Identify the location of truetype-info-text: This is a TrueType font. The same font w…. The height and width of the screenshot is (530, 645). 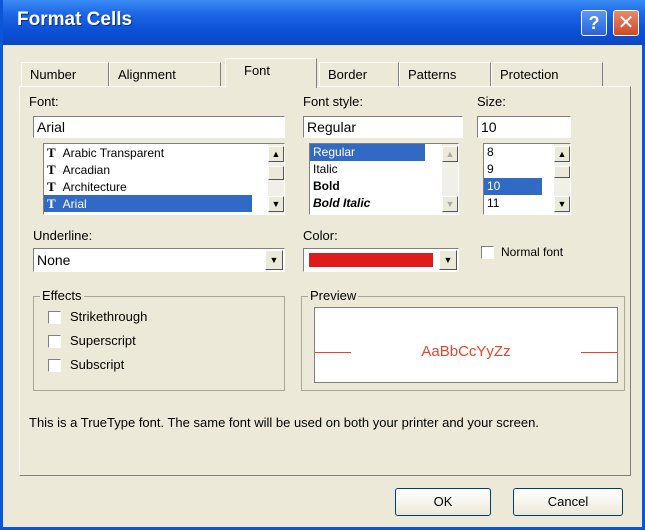
(284, 422).